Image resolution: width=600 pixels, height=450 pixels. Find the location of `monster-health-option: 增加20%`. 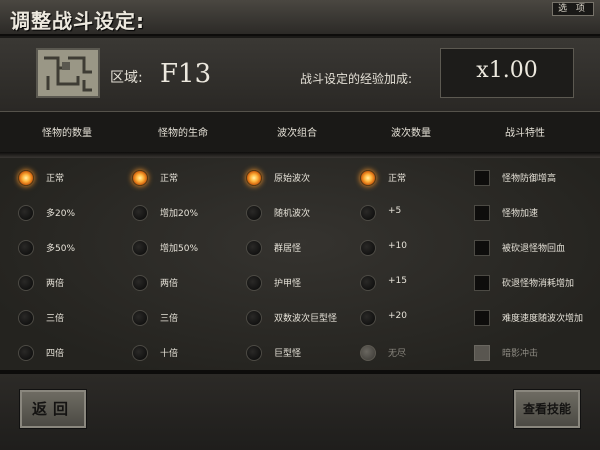

monster-health-option: 增加20% is located at coordinates (186, 213).